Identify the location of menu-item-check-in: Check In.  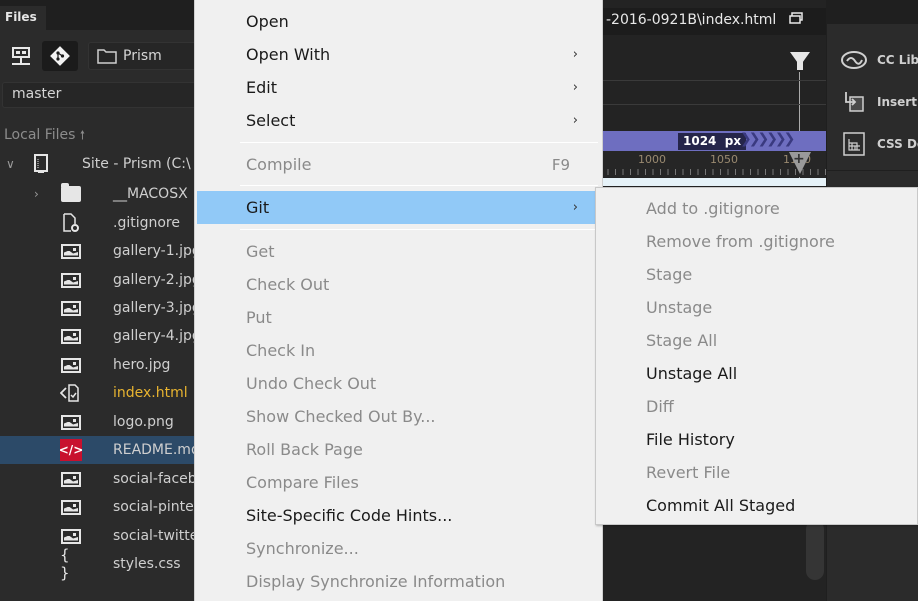
(397, 350).